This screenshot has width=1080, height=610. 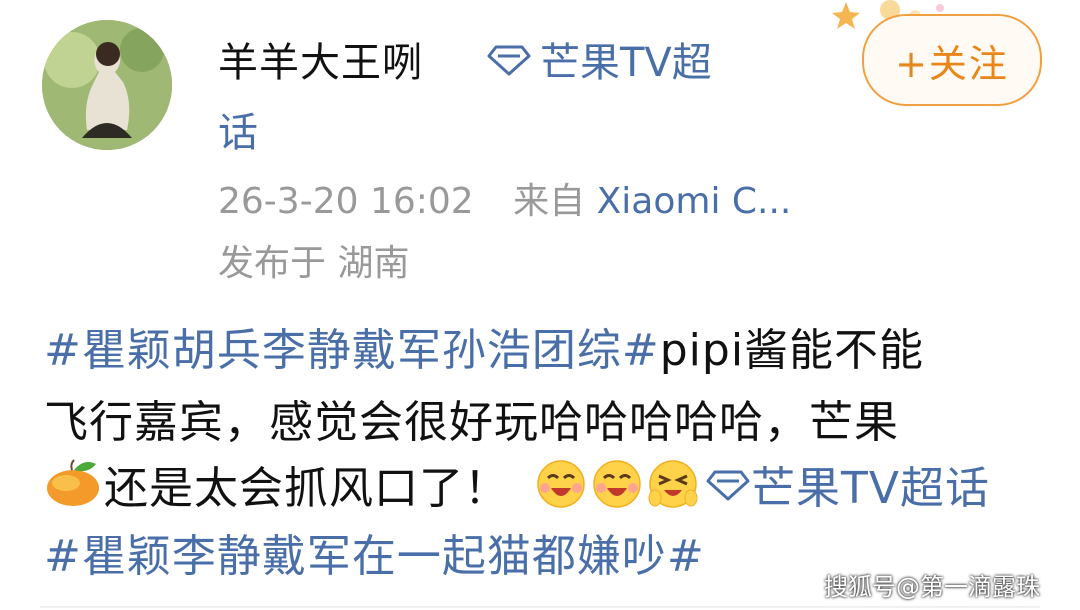 I want to click on from-label: 来自, so click(x=549, y=201).